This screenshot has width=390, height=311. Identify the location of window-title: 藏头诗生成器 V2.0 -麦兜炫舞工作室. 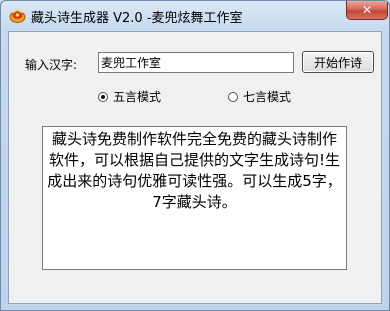
(137, 18).